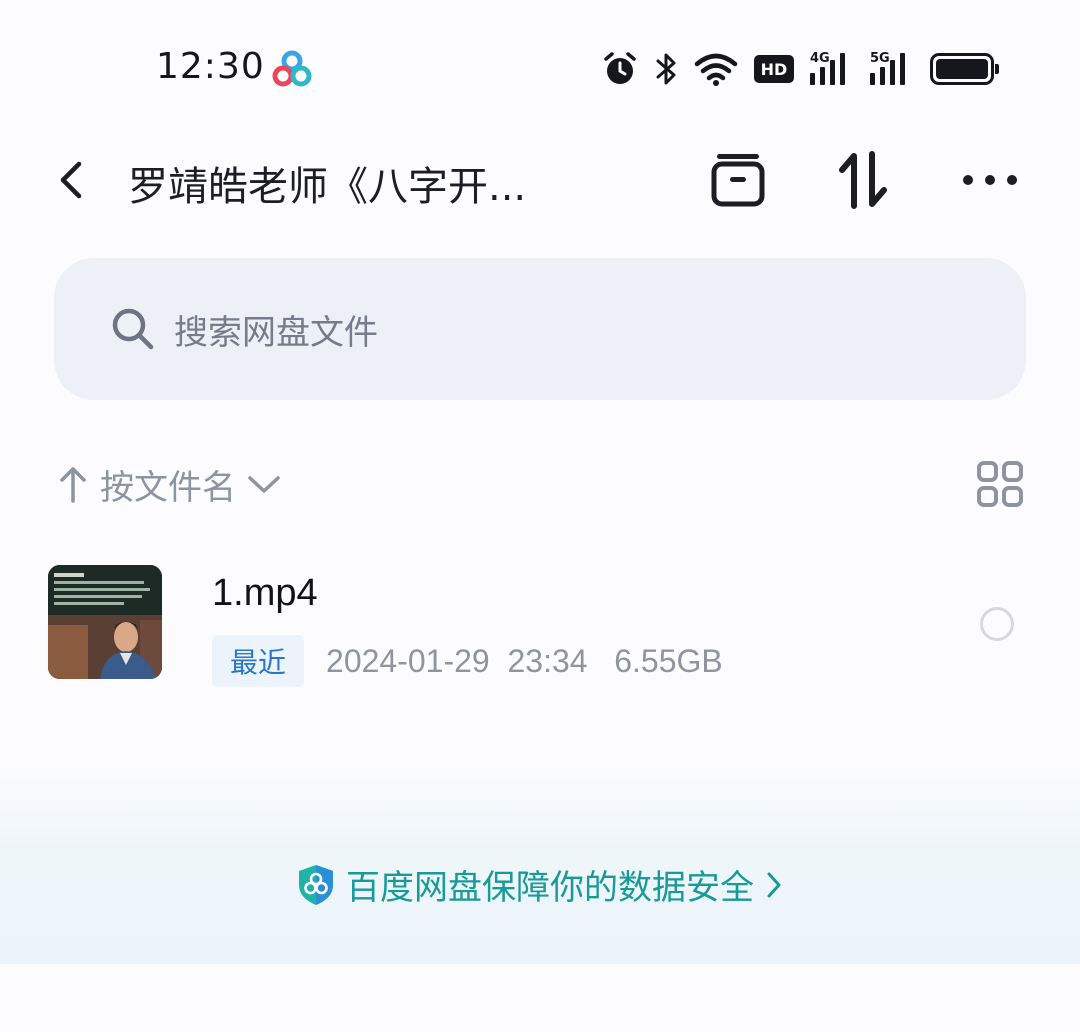 Image resolution: width=1080 pixels, height=1032 pixels. What do you see at coordinates (524, 660) in the screenshot?
I see `file-meta-text: 2024-01-29 23:34 6.55GB` at bounding box center [524, 660].